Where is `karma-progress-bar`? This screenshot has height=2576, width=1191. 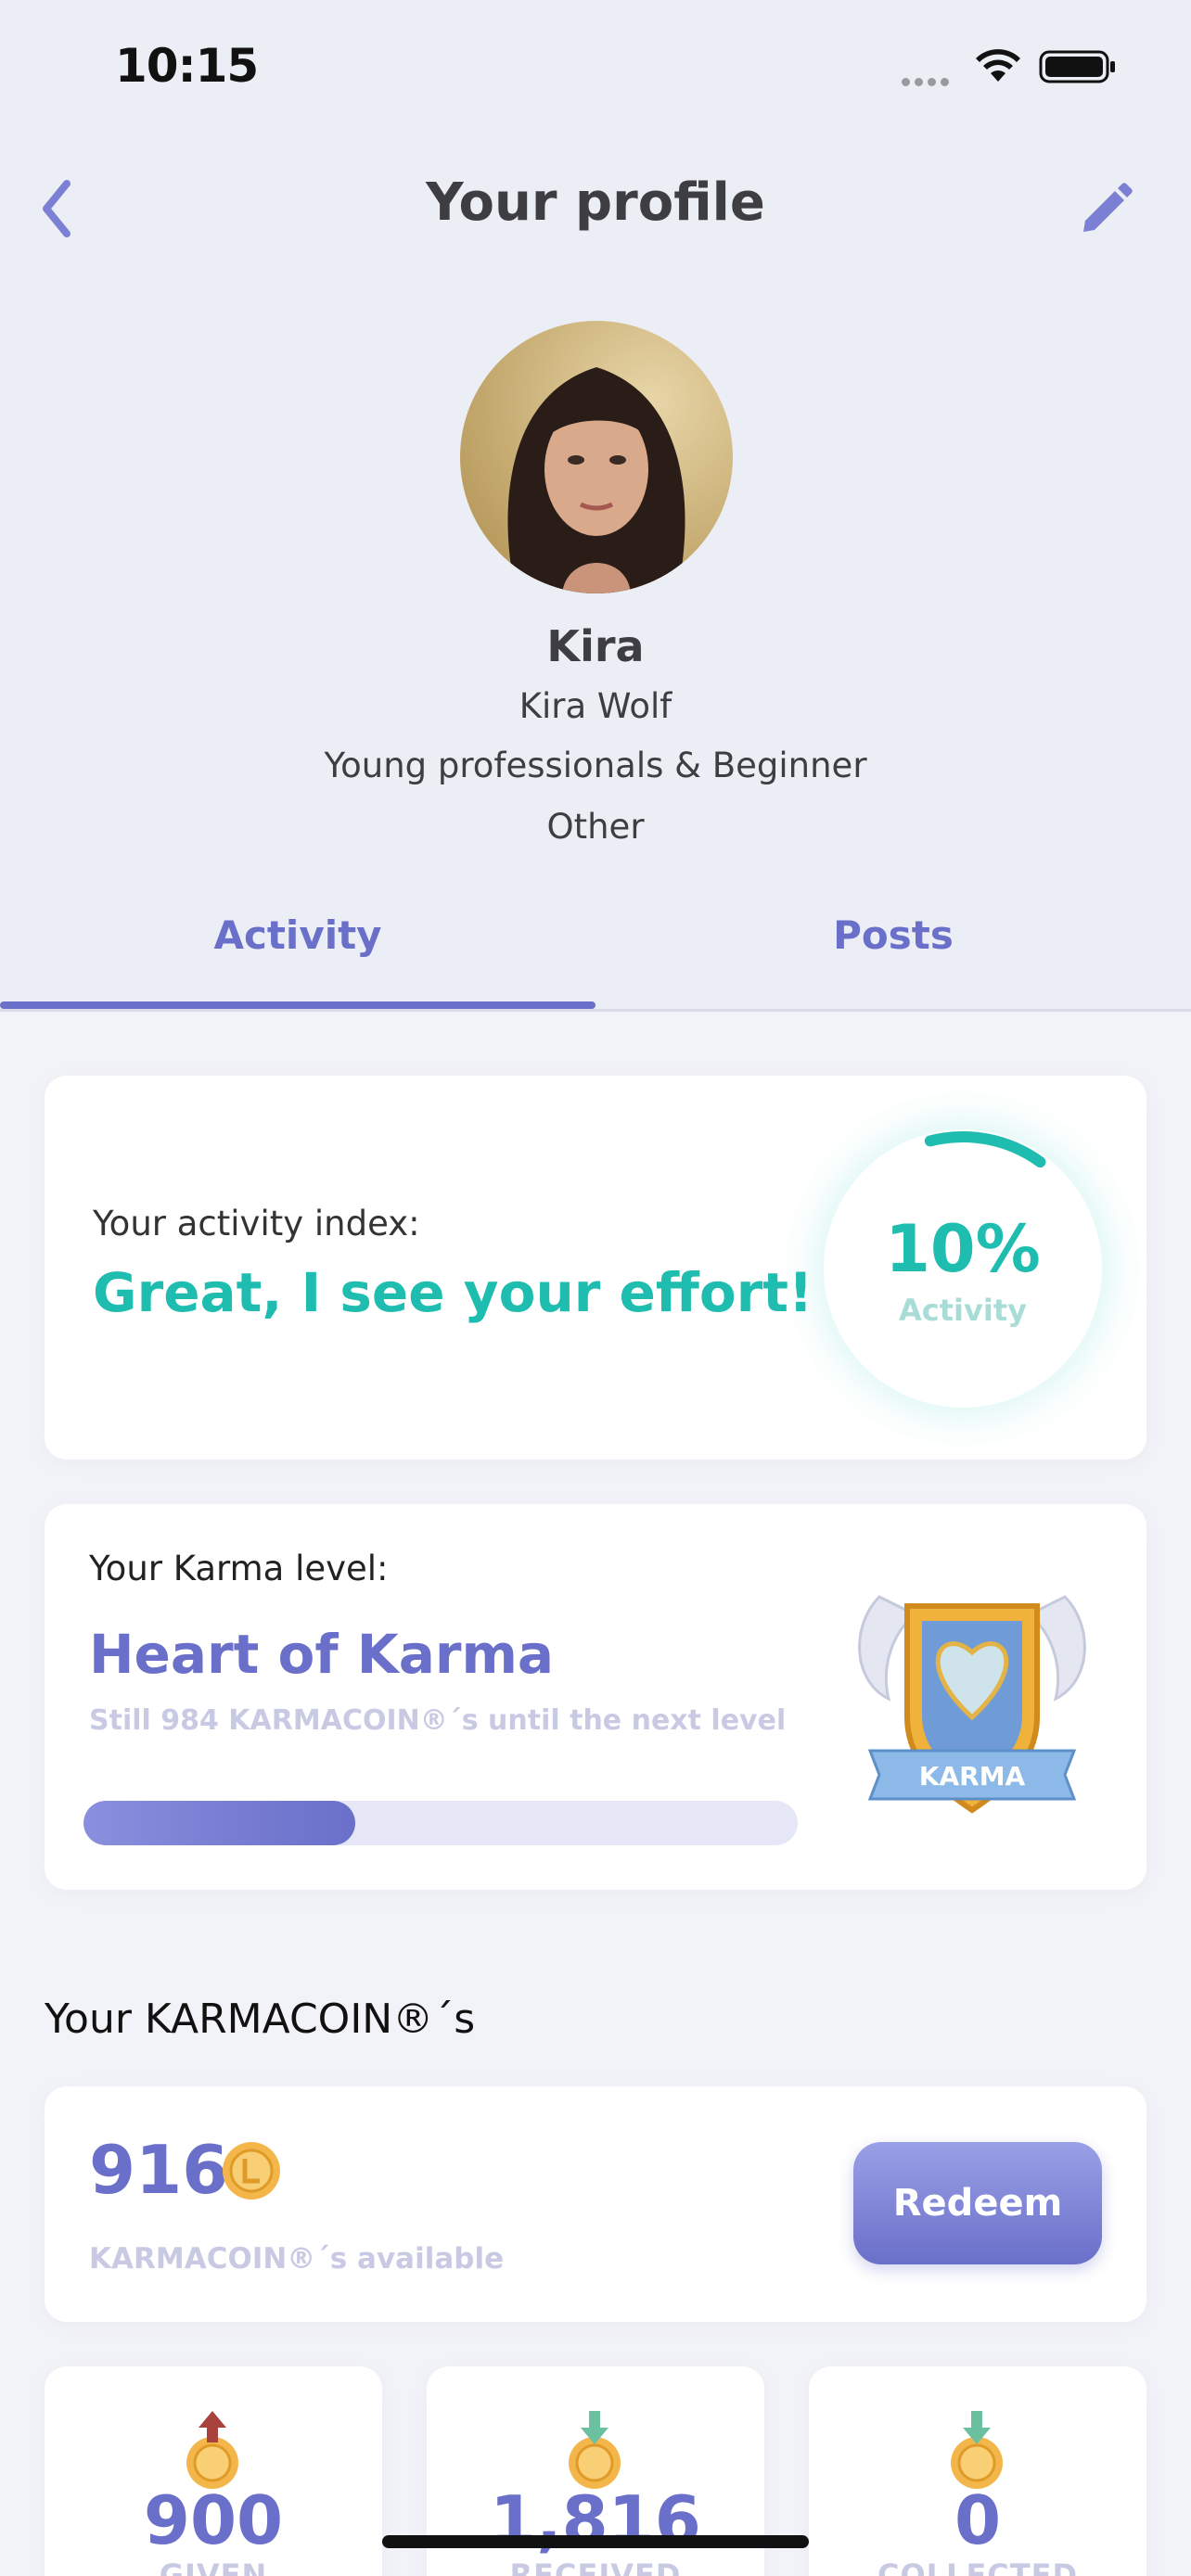 karma-progress-bar is located at coordinates (440, 1823).